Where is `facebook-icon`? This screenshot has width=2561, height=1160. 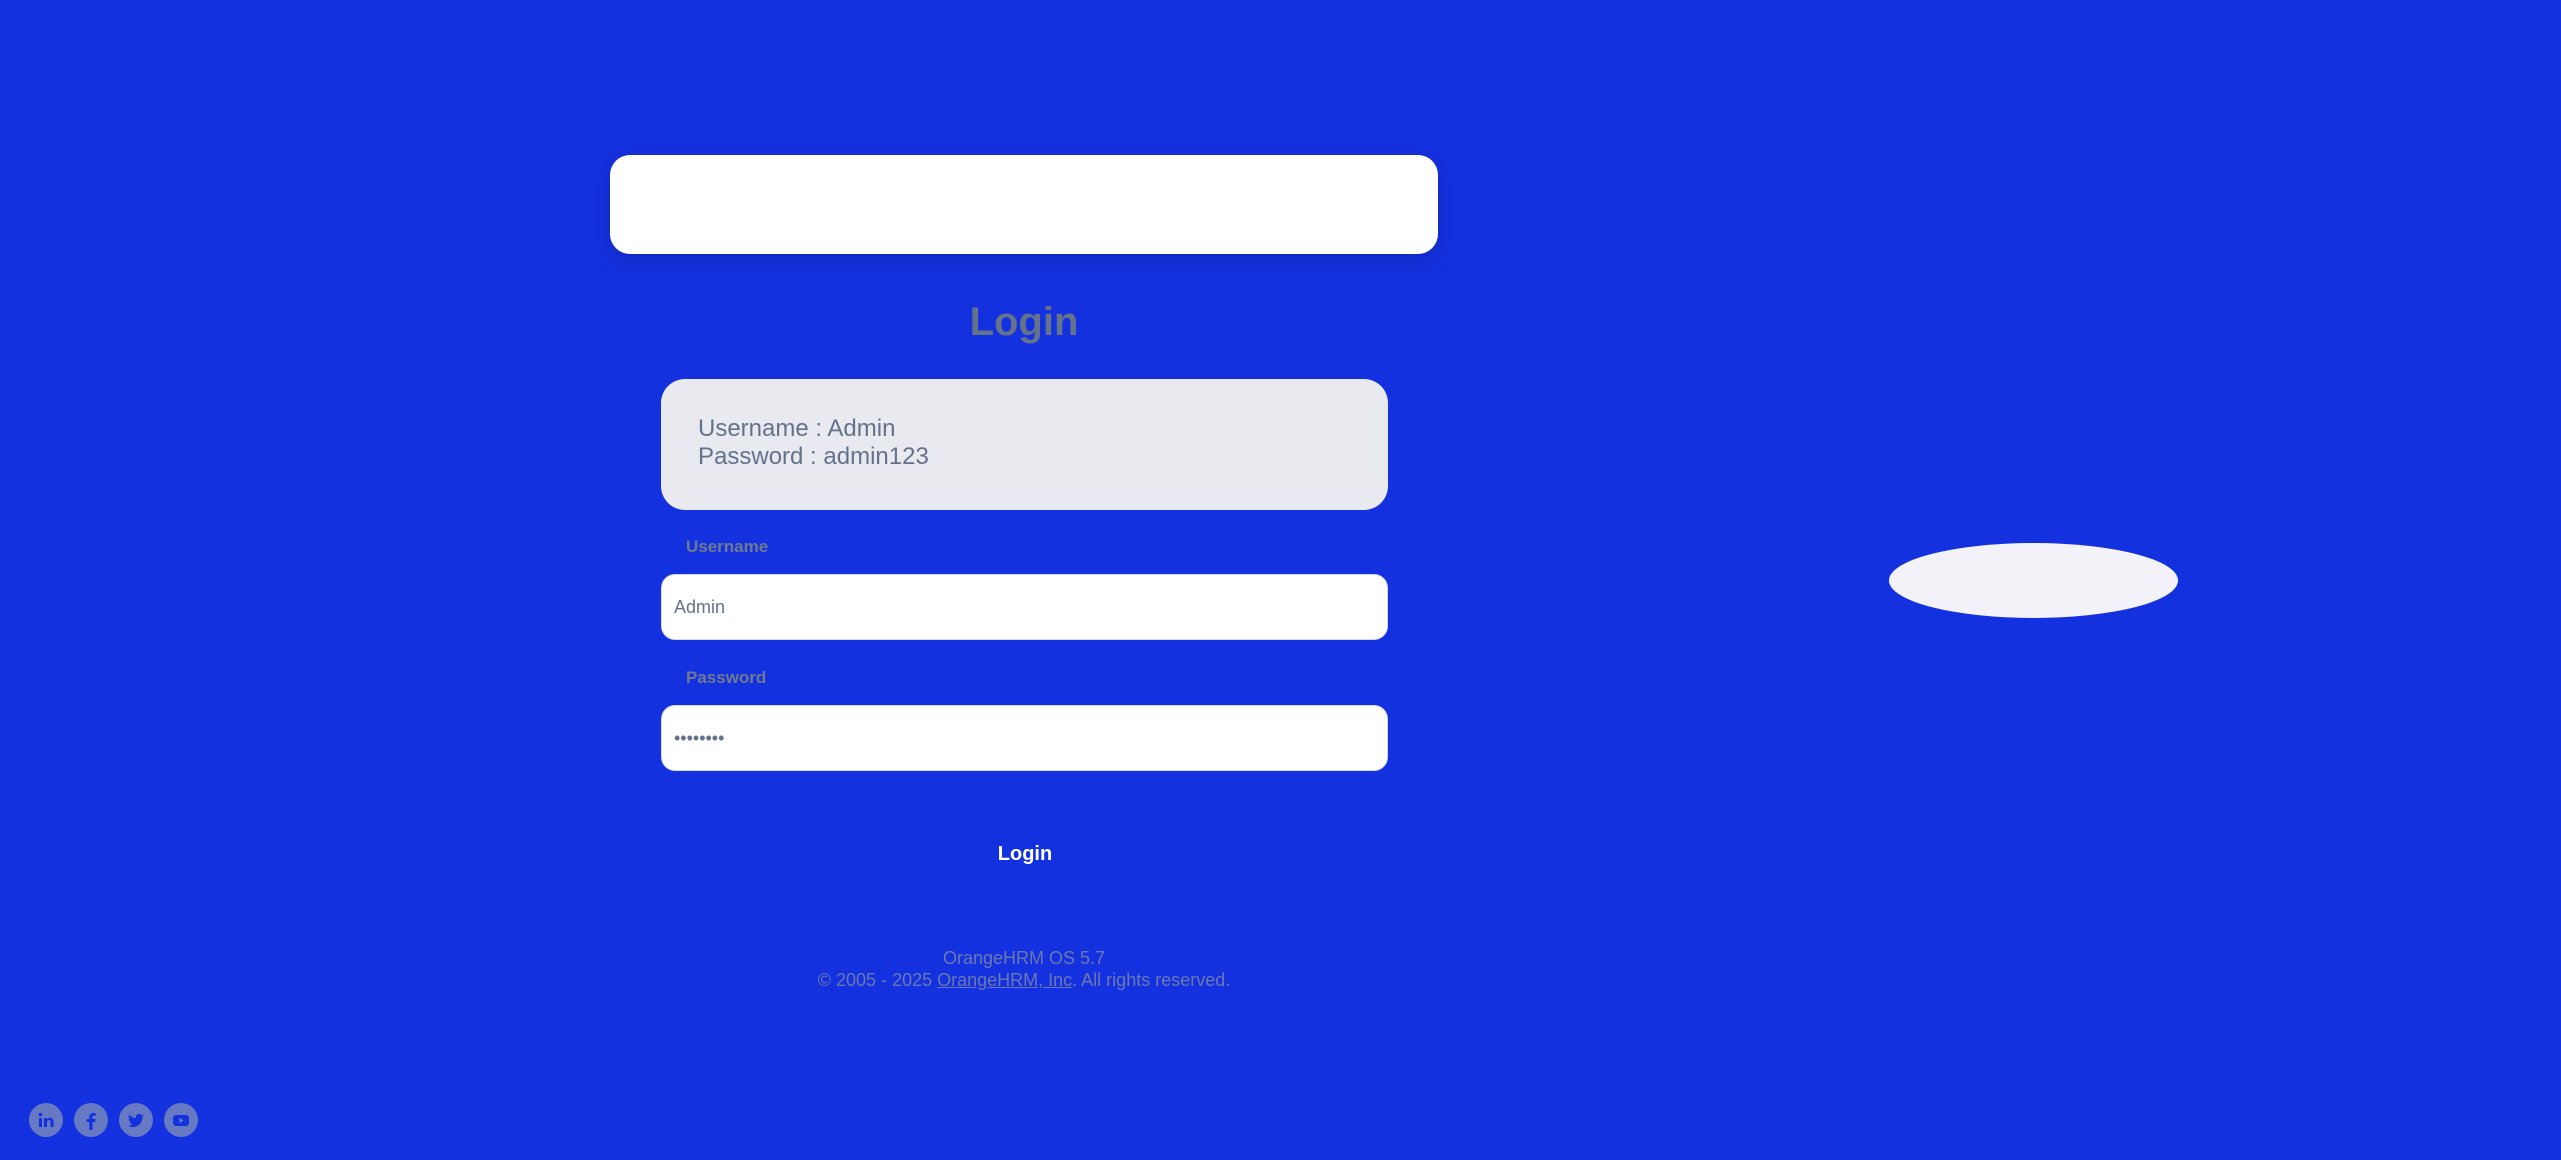
facebook-icon is located at coordinates (91, 1120).